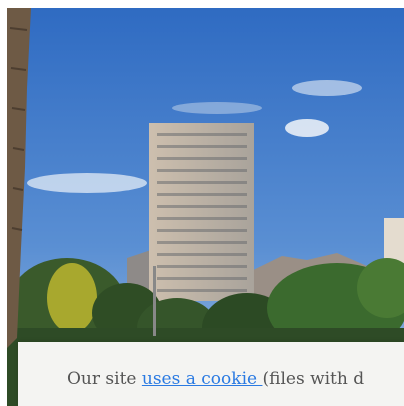 The height and width of the screenshot is (406, 404). Describe the element at coordinates (72, 298) in the screenshot. I see `tree` at that location.